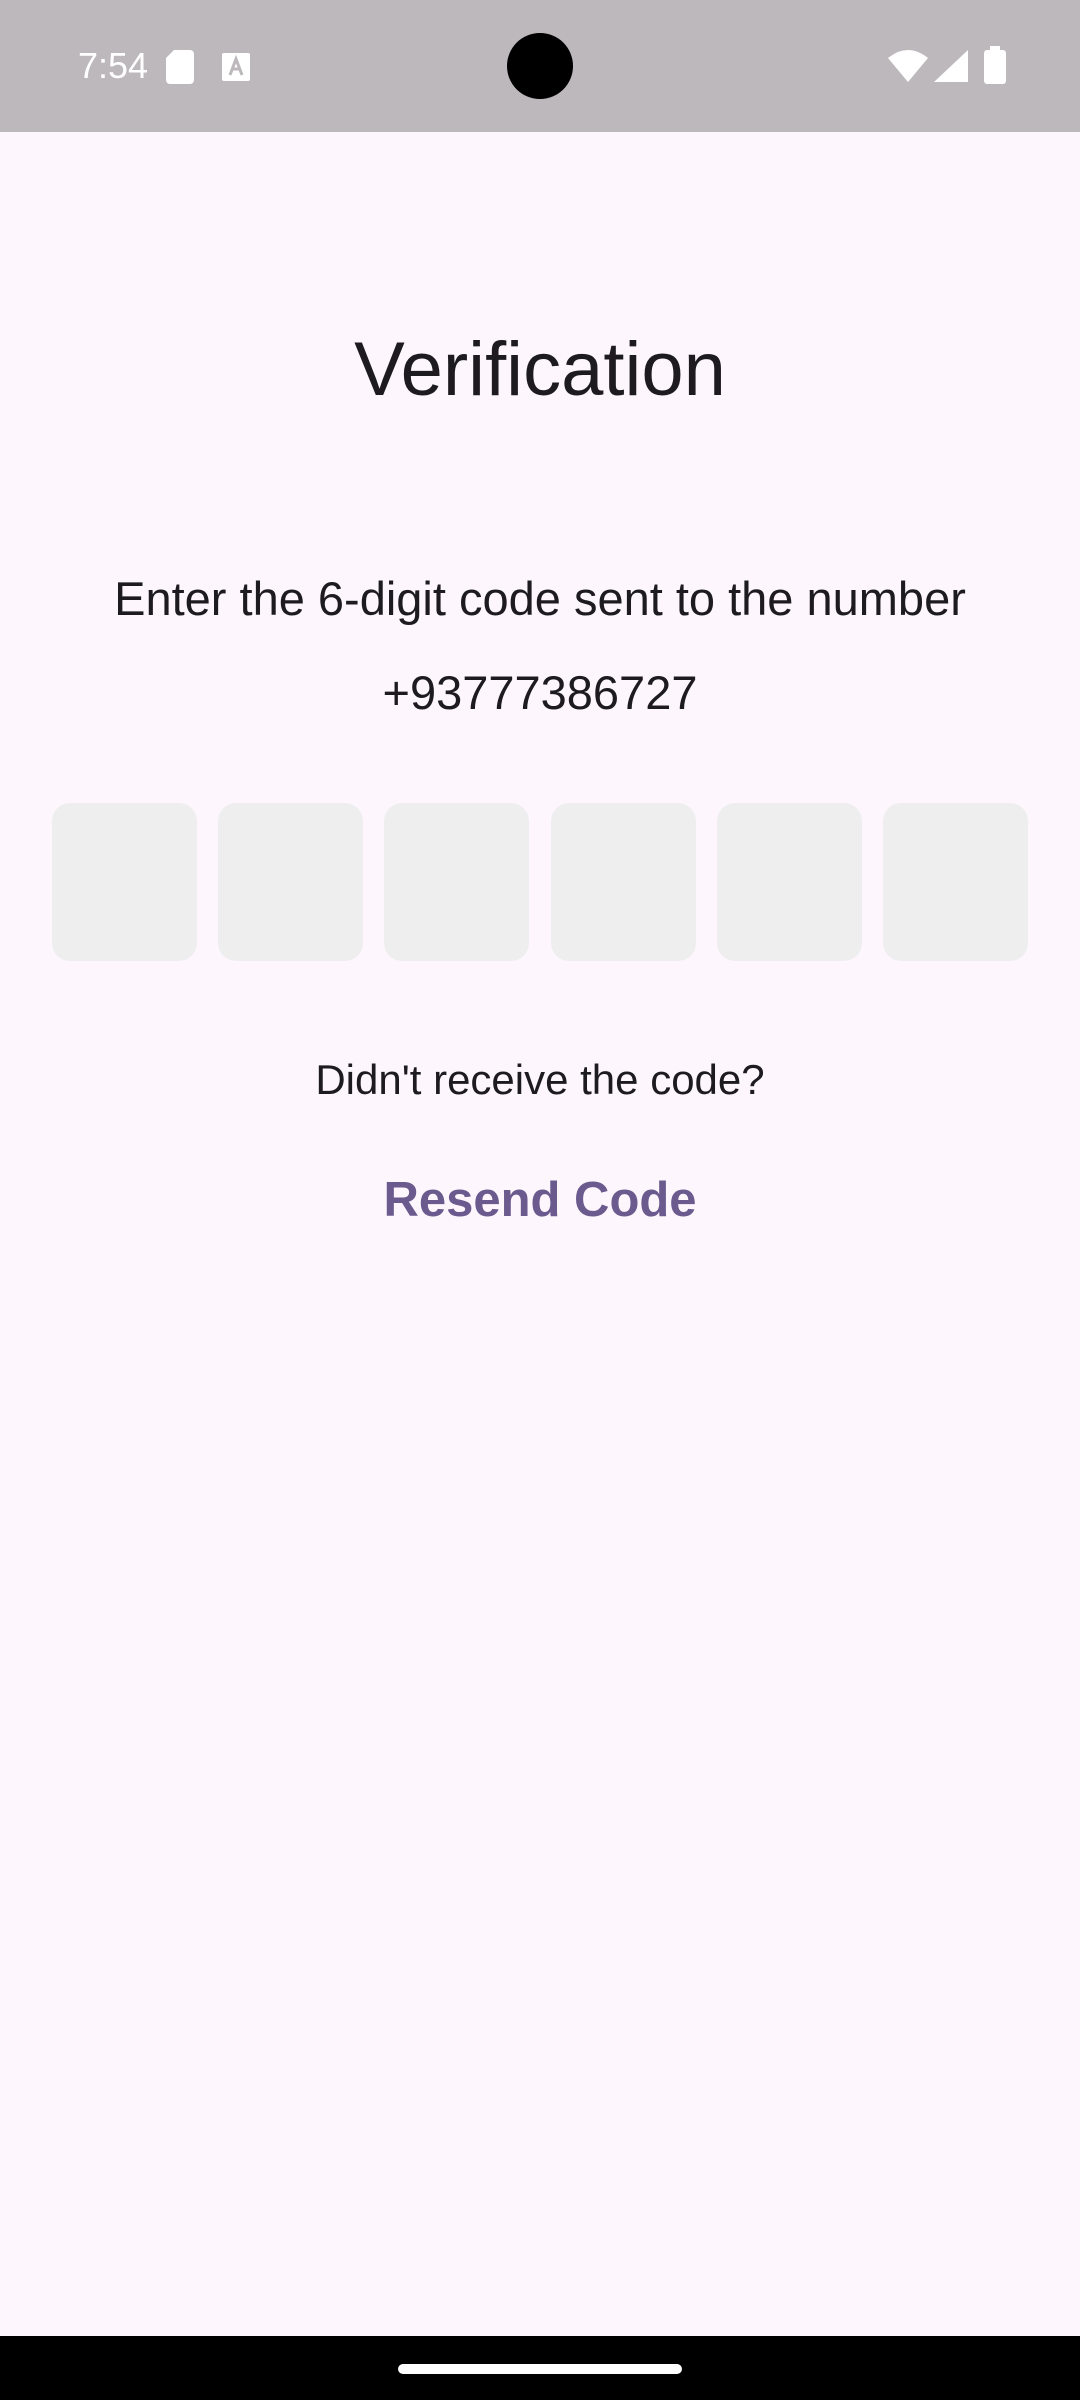  I want to click on status-time: 7:54, so click(113, 65).